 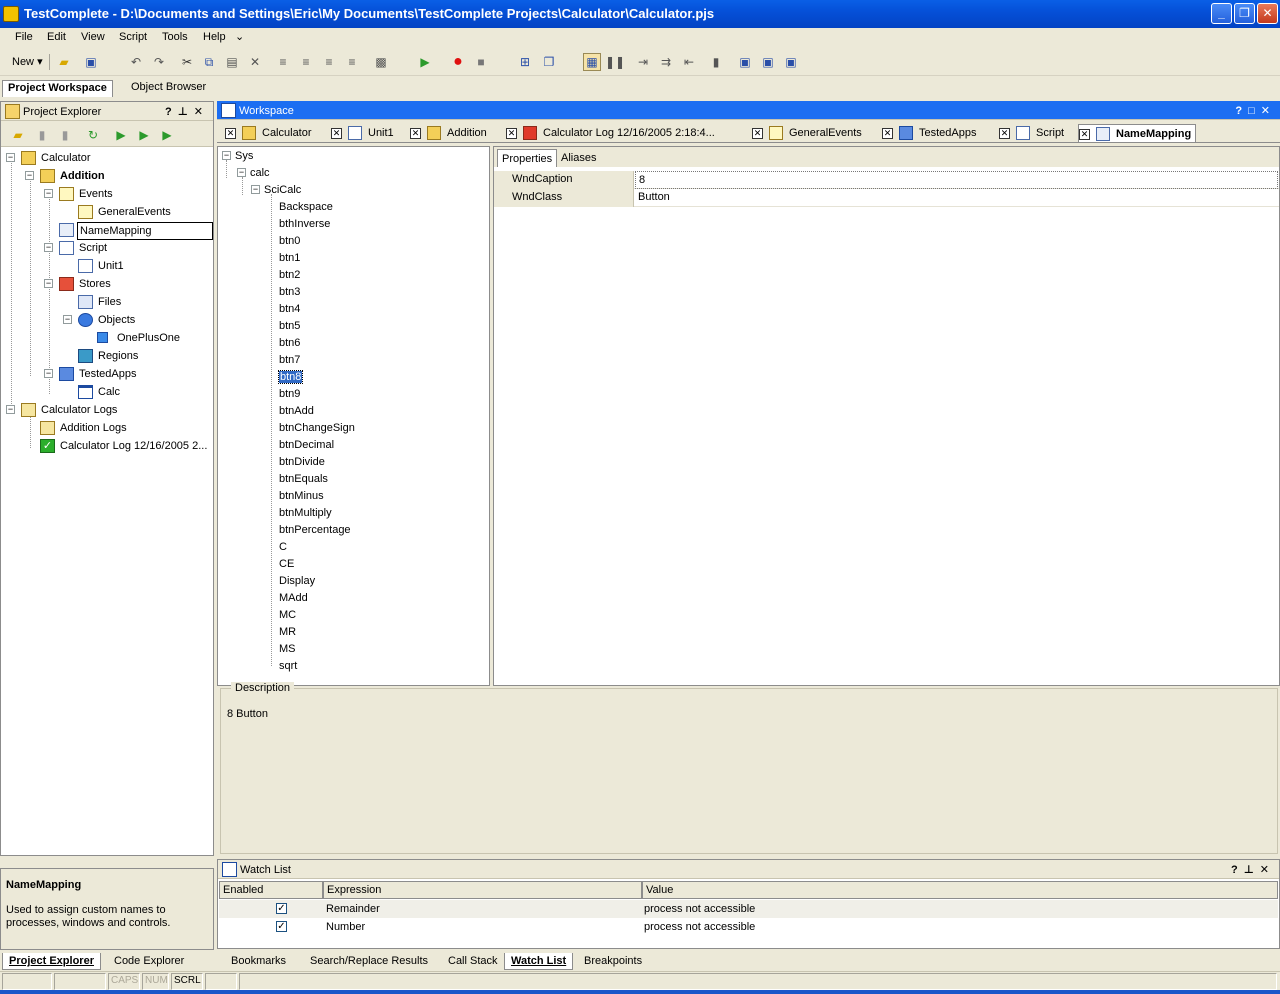 I want to click on maximize-button: ❐, so click(x=1244, y=13).